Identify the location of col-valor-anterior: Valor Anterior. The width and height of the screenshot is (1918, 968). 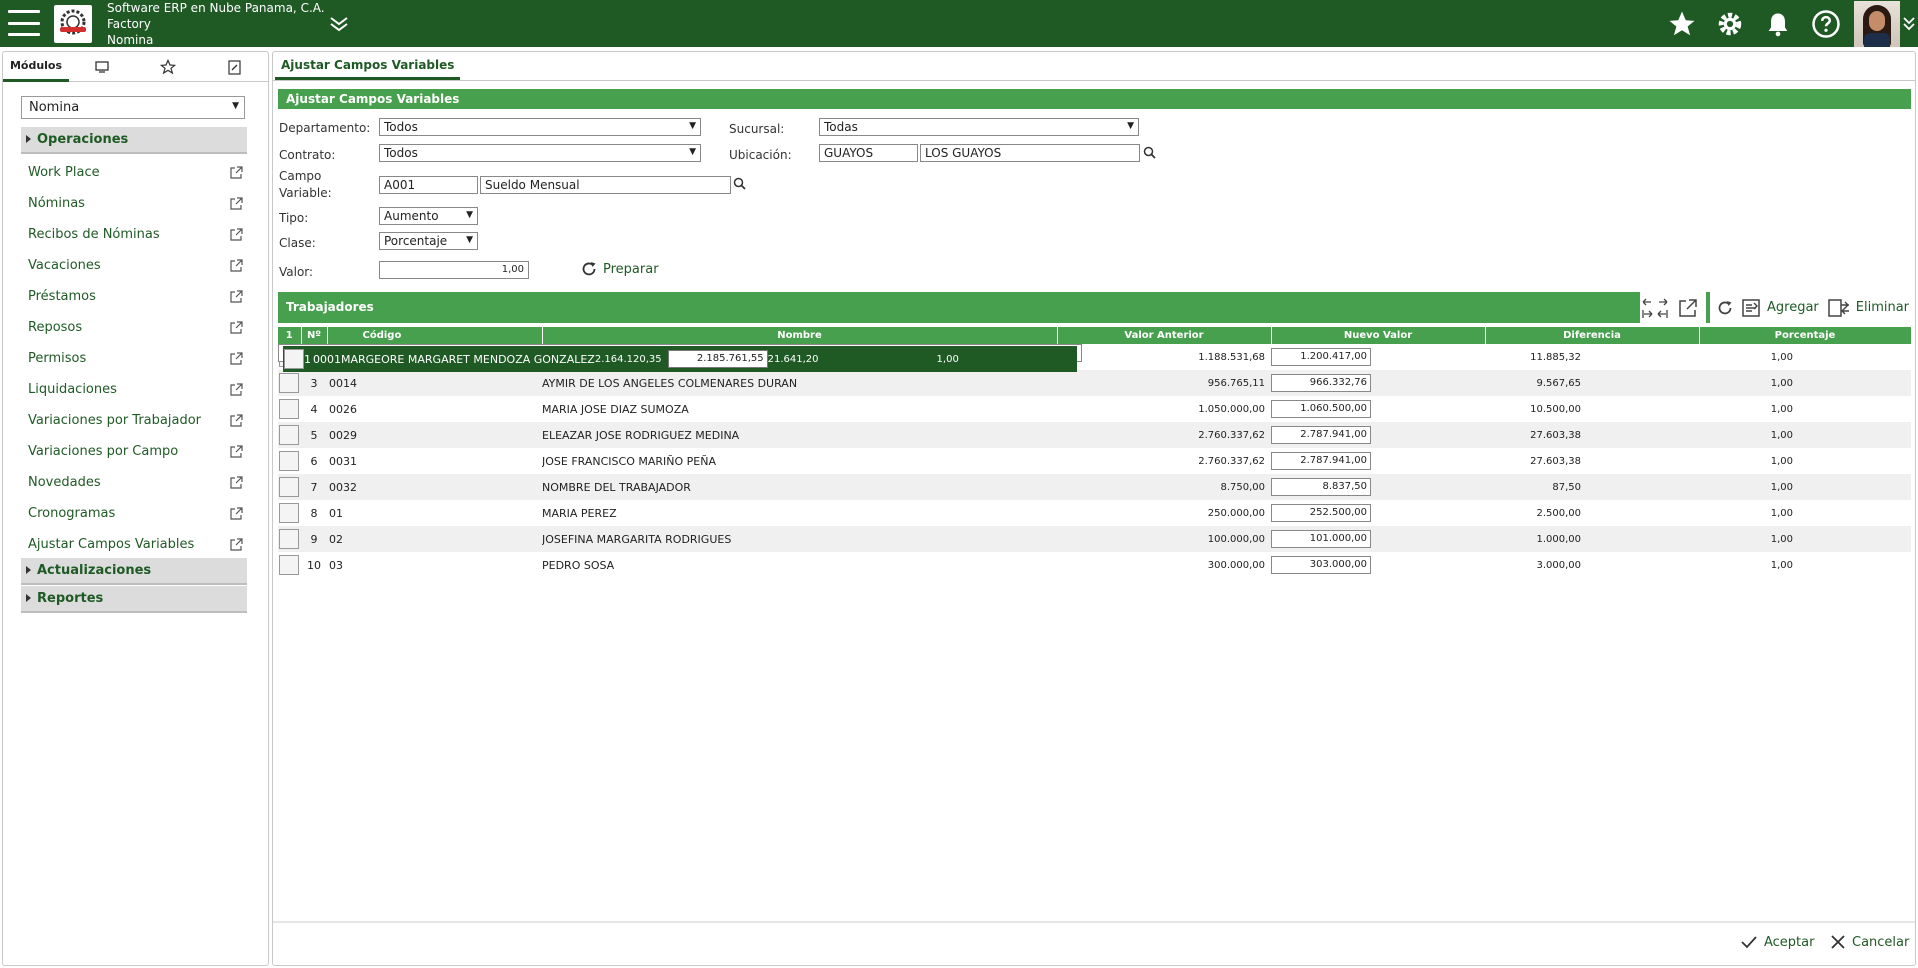
(1164, 335).